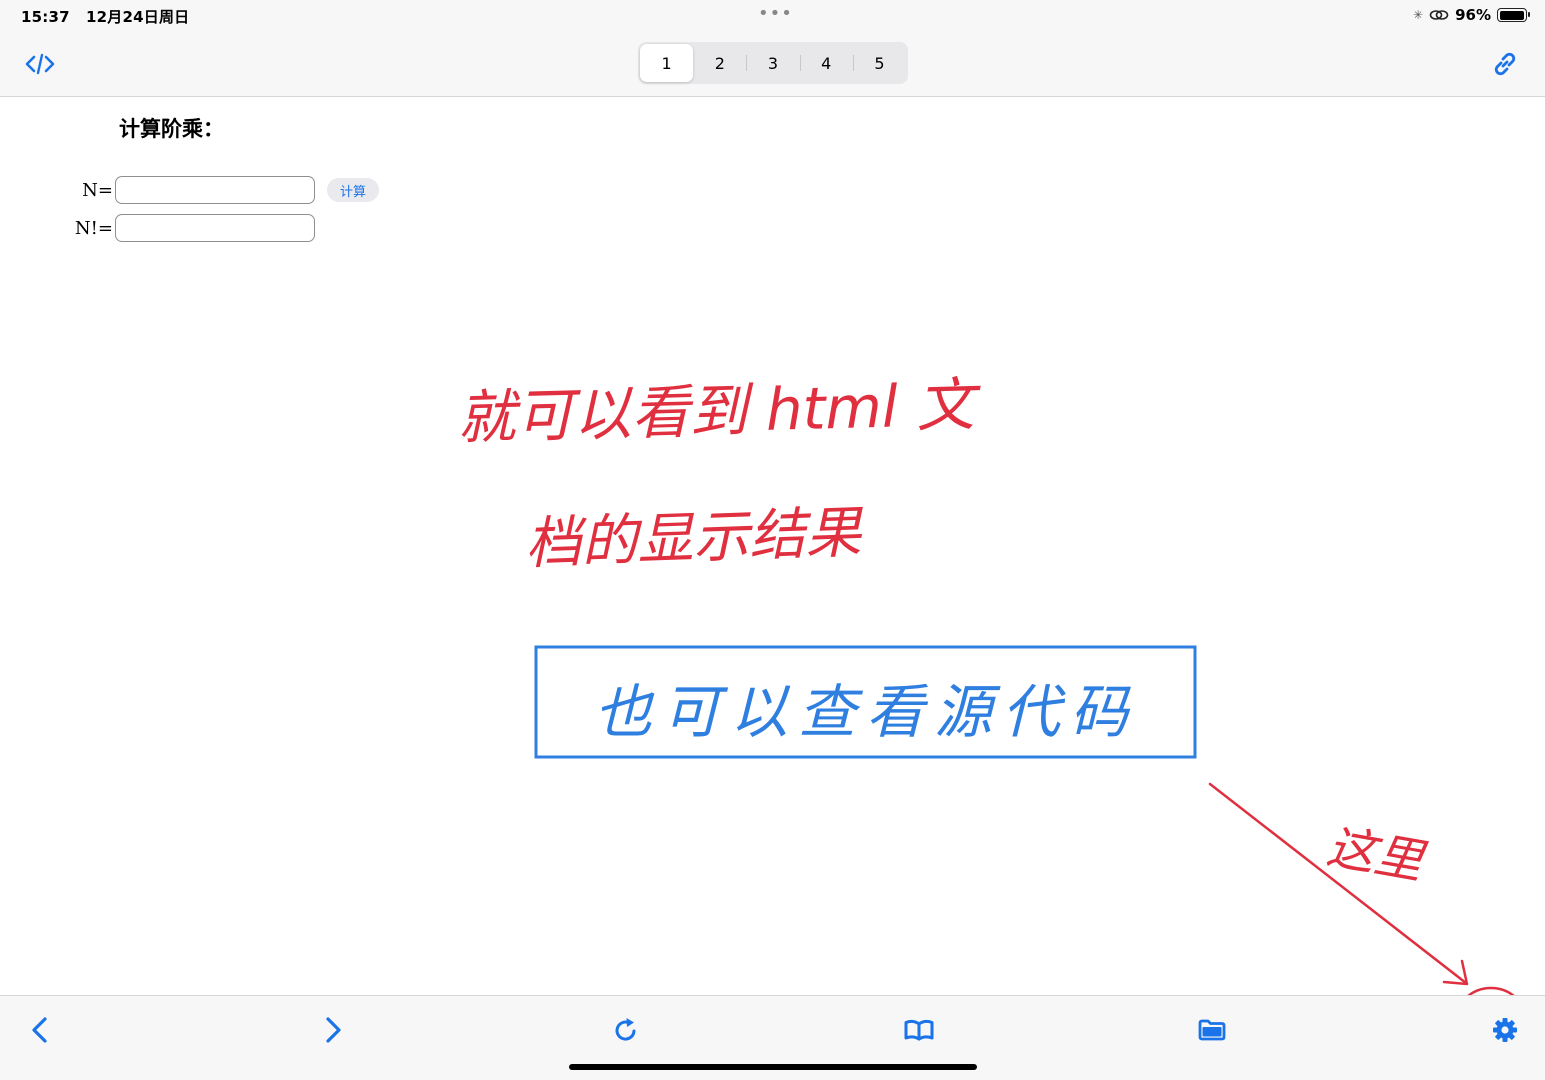  Describe the element at coordinates (720, 411) in the screenshot. I see `annotation-red-line-1: 就可以看到 html 文` at that location.